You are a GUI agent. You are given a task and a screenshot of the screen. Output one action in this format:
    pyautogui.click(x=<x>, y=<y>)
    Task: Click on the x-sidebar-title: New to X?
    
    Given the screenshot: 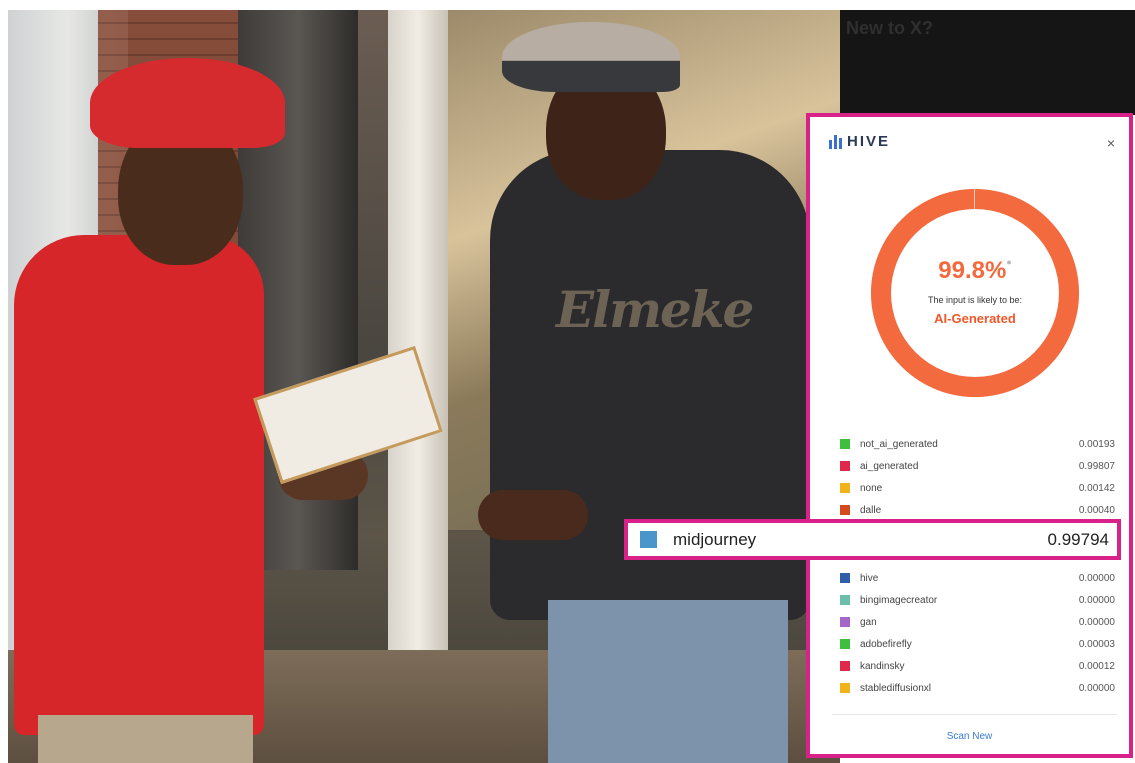 What is the action you would take?
    pyautogui.click(x=890, y=28)
    